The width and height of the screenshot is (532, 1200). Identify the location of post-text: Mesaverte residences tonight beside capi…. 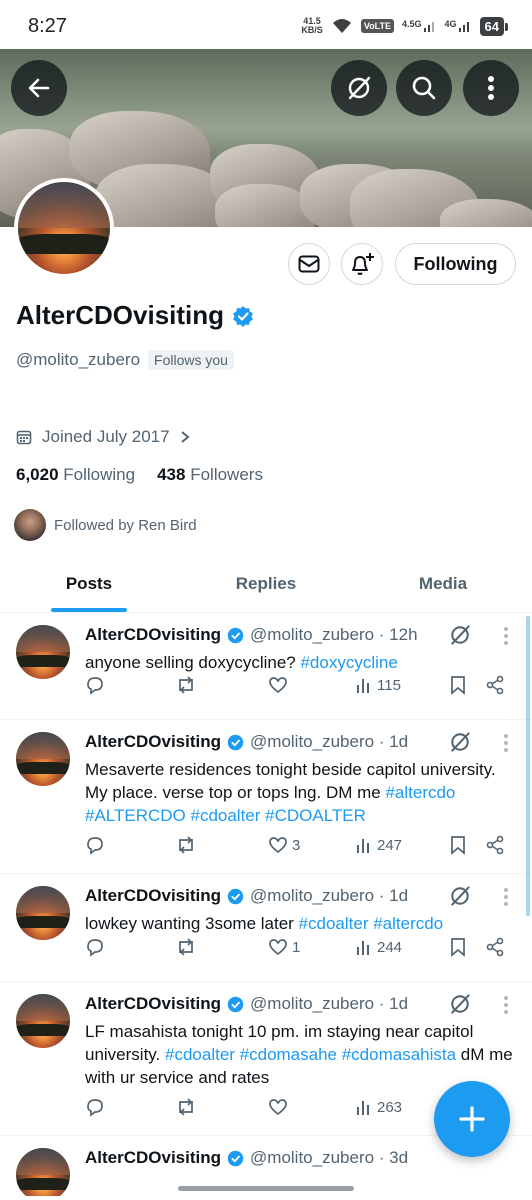
(290, 792).